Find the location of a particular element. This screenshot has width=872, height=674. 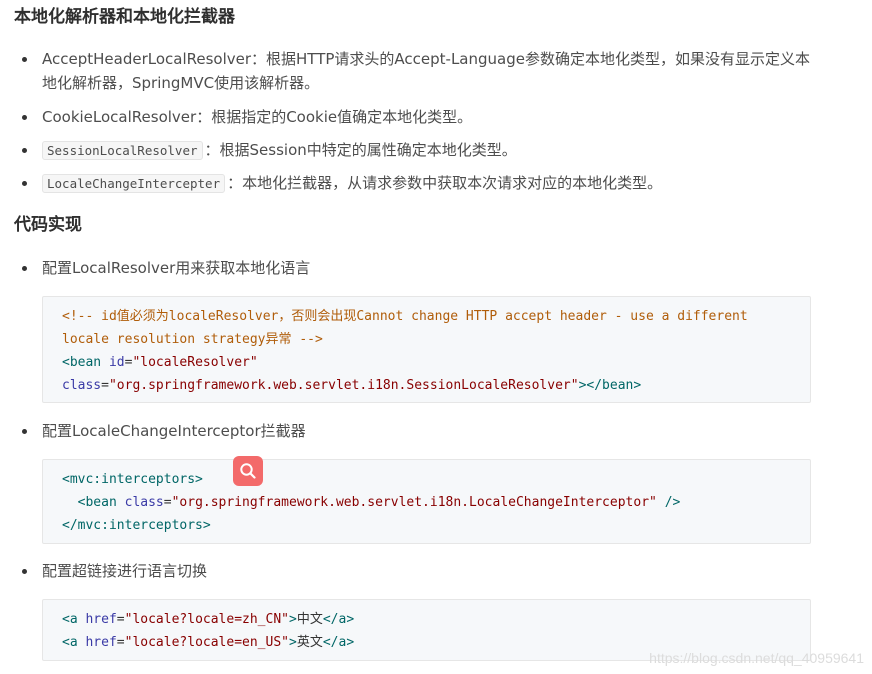

list-item-text: 配置超链接进行语言切换 is located at coordinates (125, 571).